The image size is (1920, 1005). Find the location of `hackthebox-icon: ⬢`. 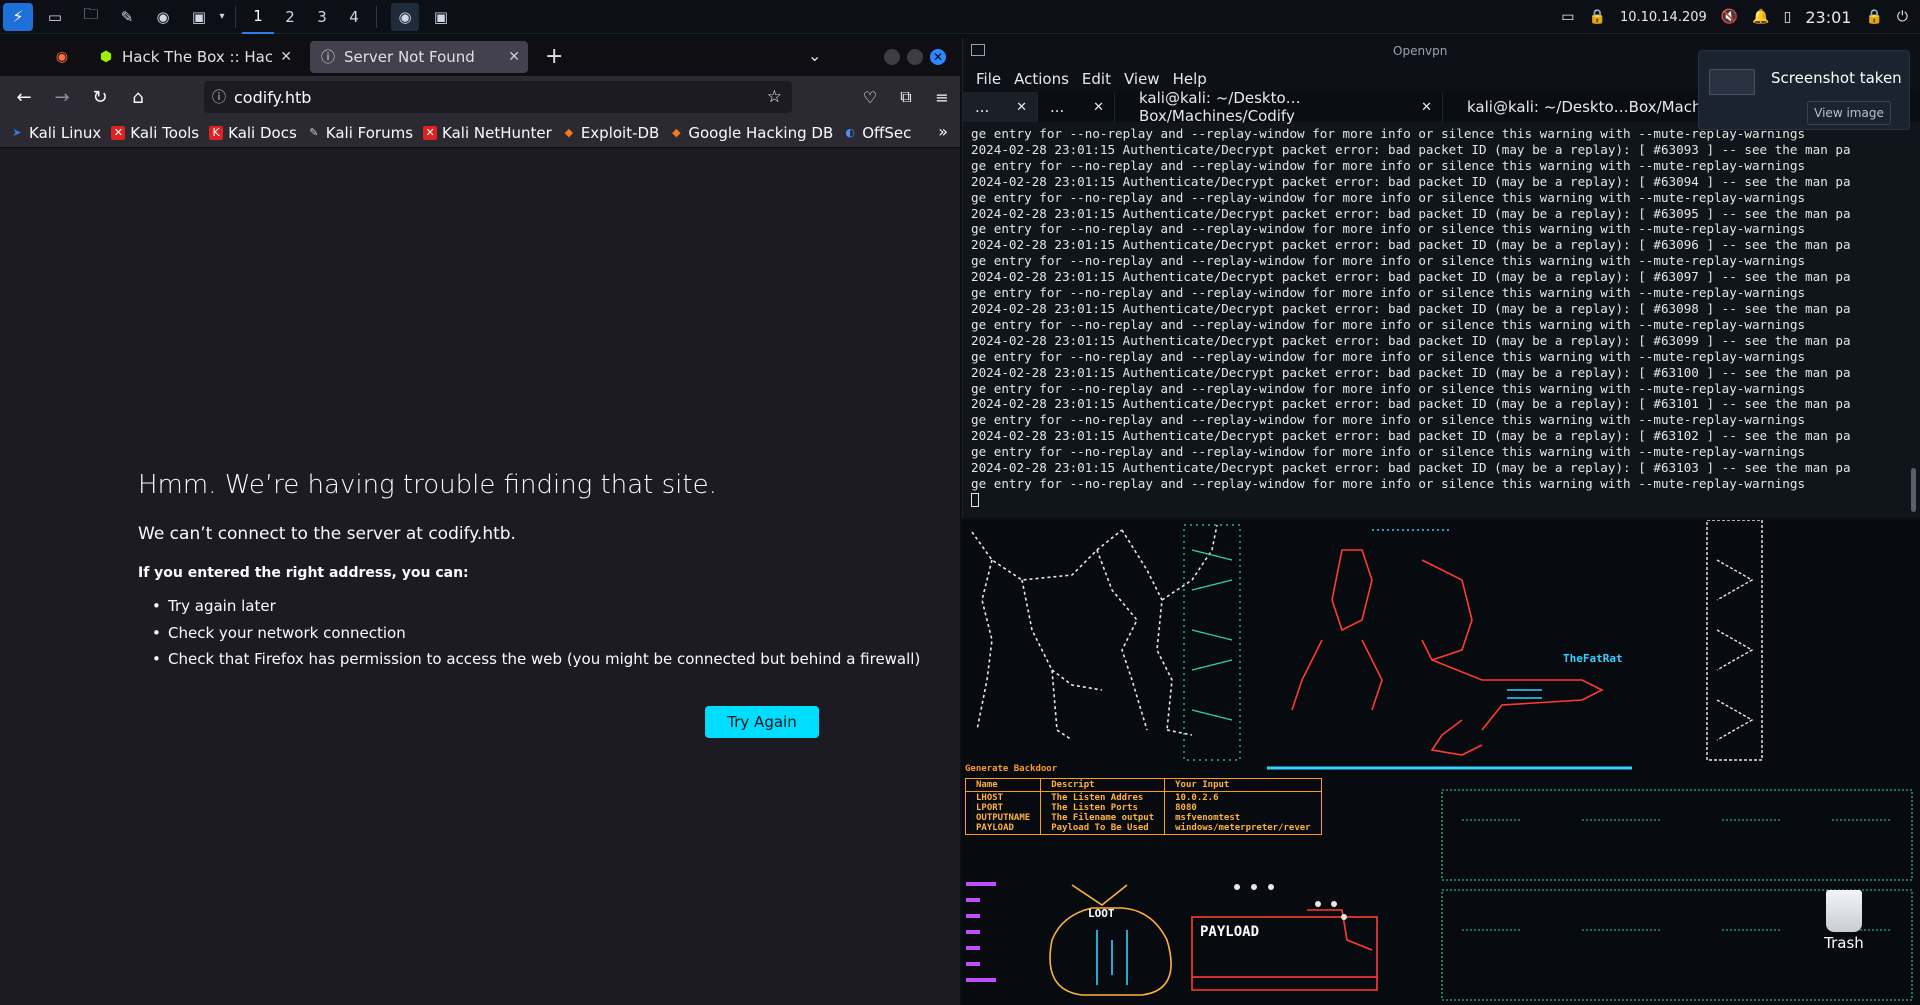

hackthebox-icon: ⬢ is located at coordinates (106, 57).